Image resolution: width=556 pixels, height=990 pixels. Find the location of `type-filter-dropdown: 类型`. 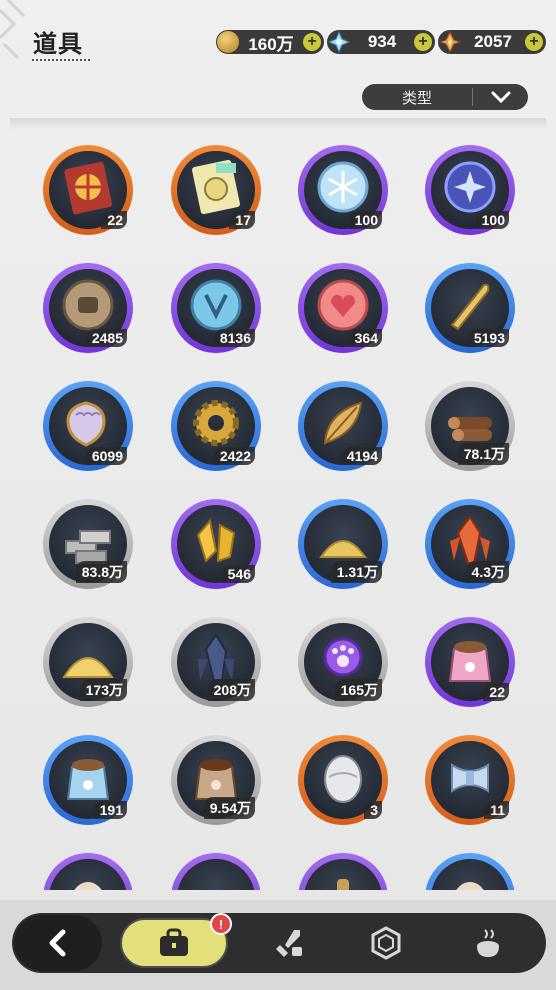

type-filter-dropdown: 类型 is located at coordinates (445, 97).